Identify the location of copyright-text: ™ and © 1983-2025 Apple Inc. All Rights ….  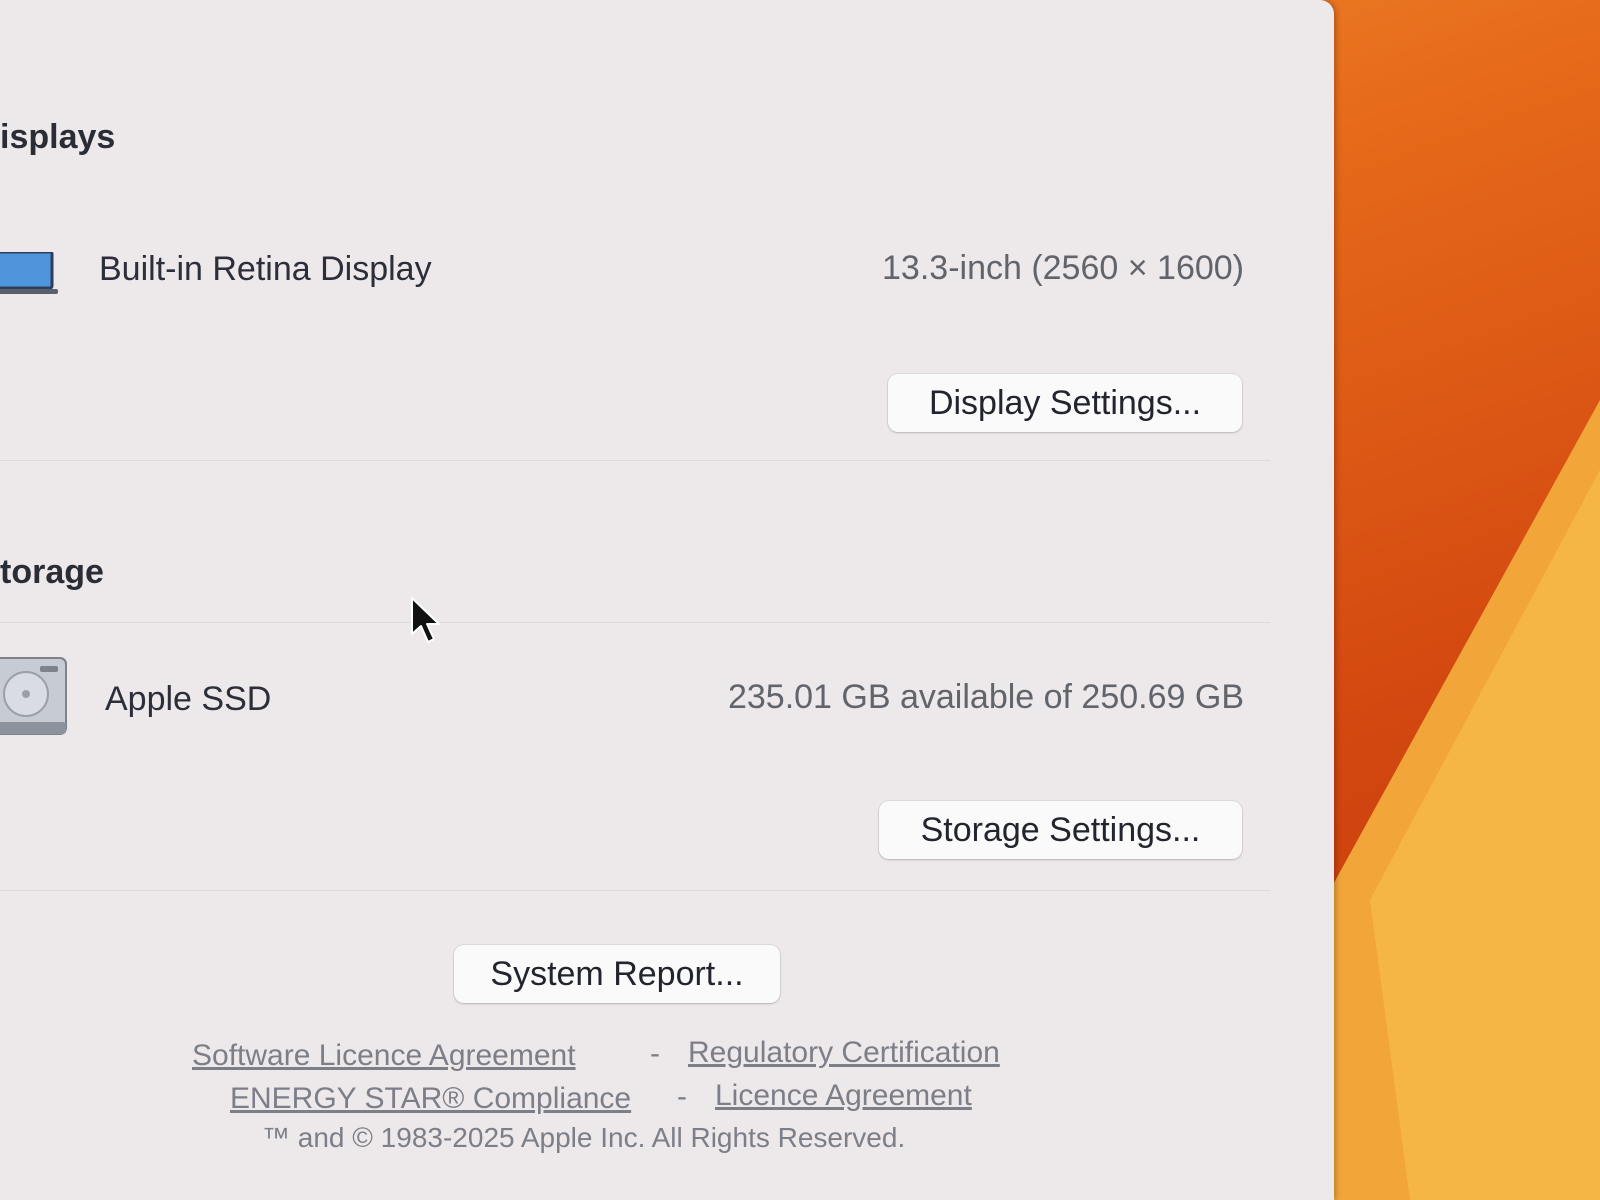
(584, 1137).